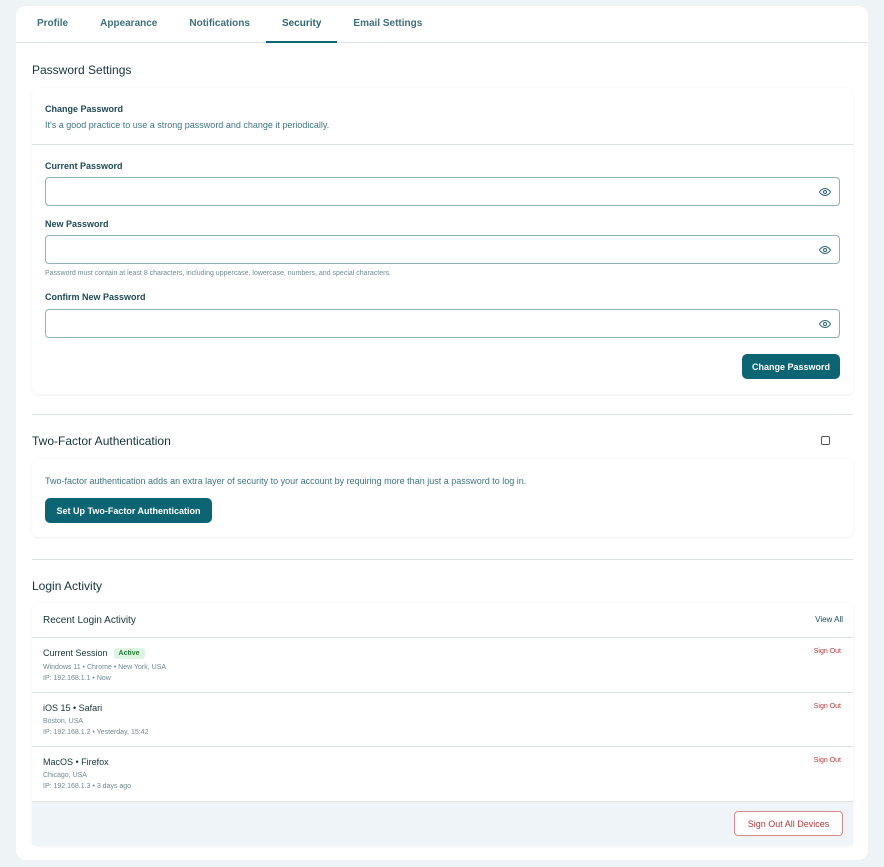  Describe the element at coordinates (219, 24) in the screenshot. I see `tab-notifications: Notifications` at that location.